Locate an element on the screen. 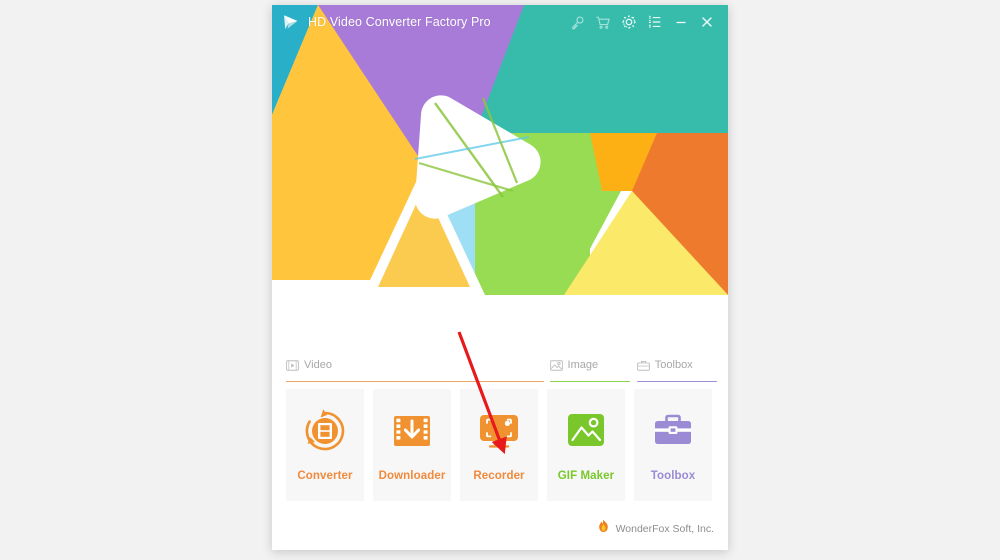 The height and width of the screenshot is (560, 1000). list-menu-icon is located at coordinates (654, 21).